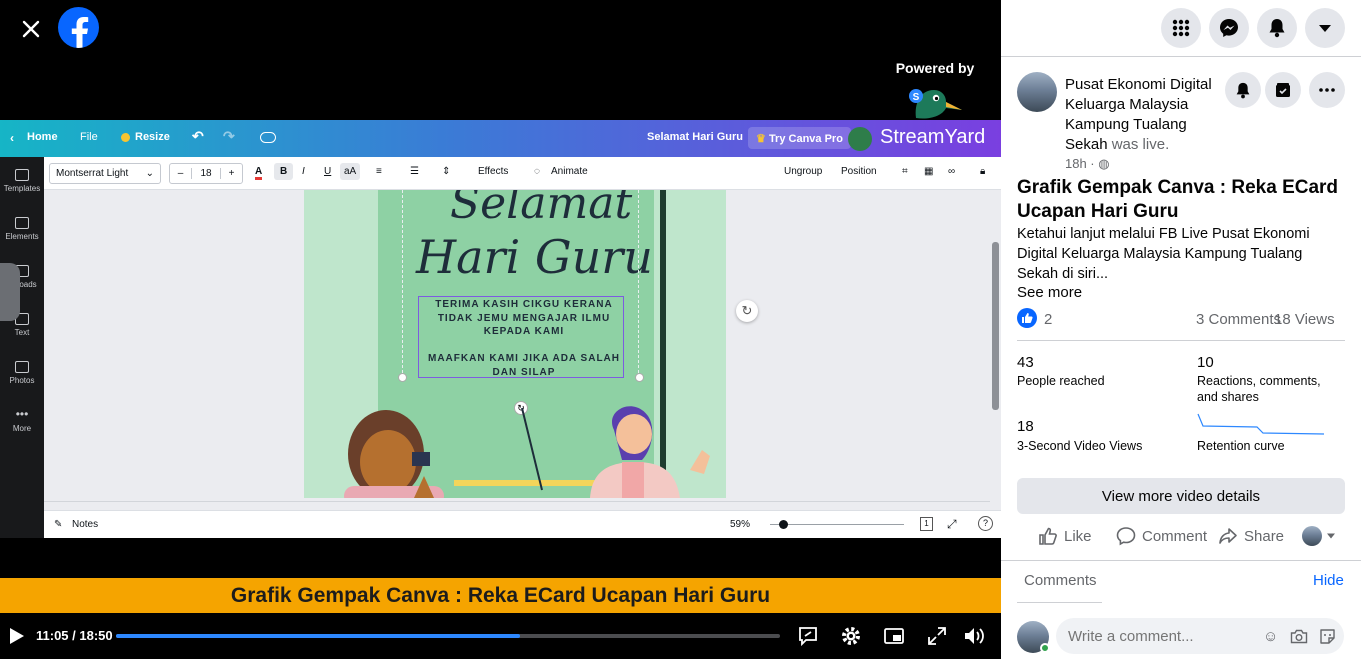  I want to click on v-scrollbar, so click(995, 350).